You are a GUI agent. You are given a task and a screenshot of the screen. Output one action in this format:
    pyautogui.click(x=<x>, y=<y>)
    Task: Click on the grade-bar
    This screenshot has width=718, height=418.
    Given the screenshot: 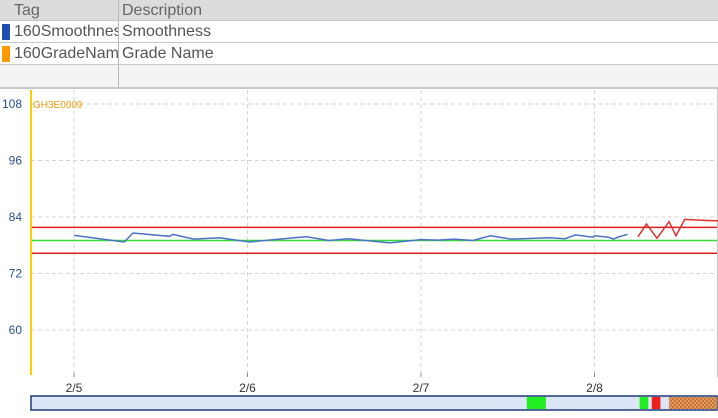 What is the action you would take?
    pyautogui.click(x=374, y=403)
    